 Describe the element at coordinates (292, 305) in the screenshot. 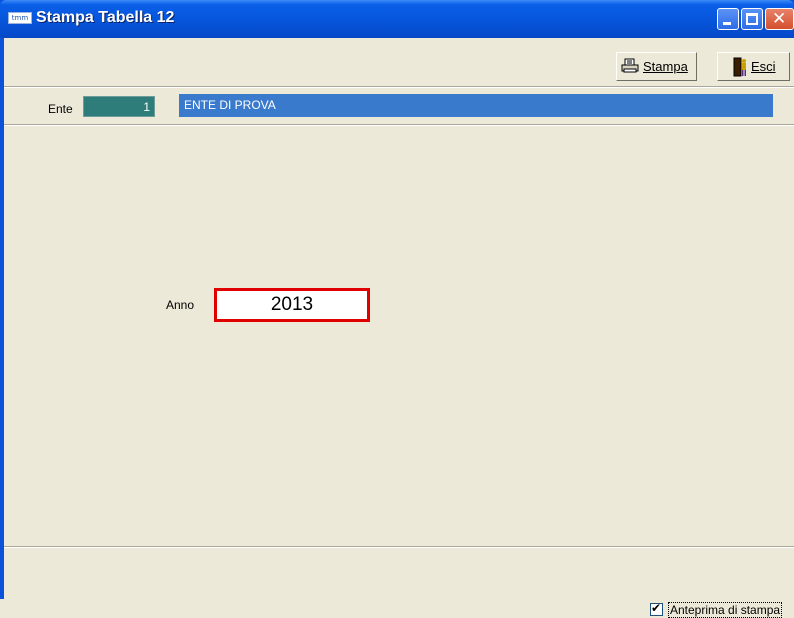

I see `anno-input: 2013` at that location.